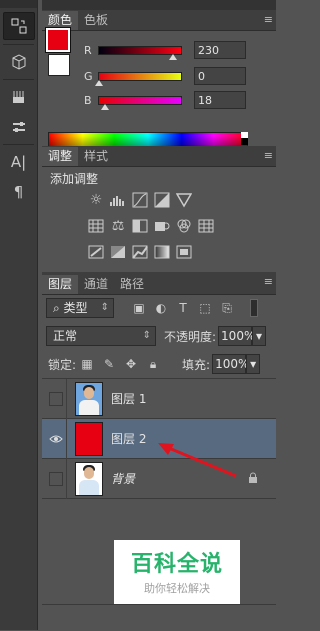 The width and height of the screenshot is (320, 631). I want to click on blue-value-field: 18, so click(220, 100).